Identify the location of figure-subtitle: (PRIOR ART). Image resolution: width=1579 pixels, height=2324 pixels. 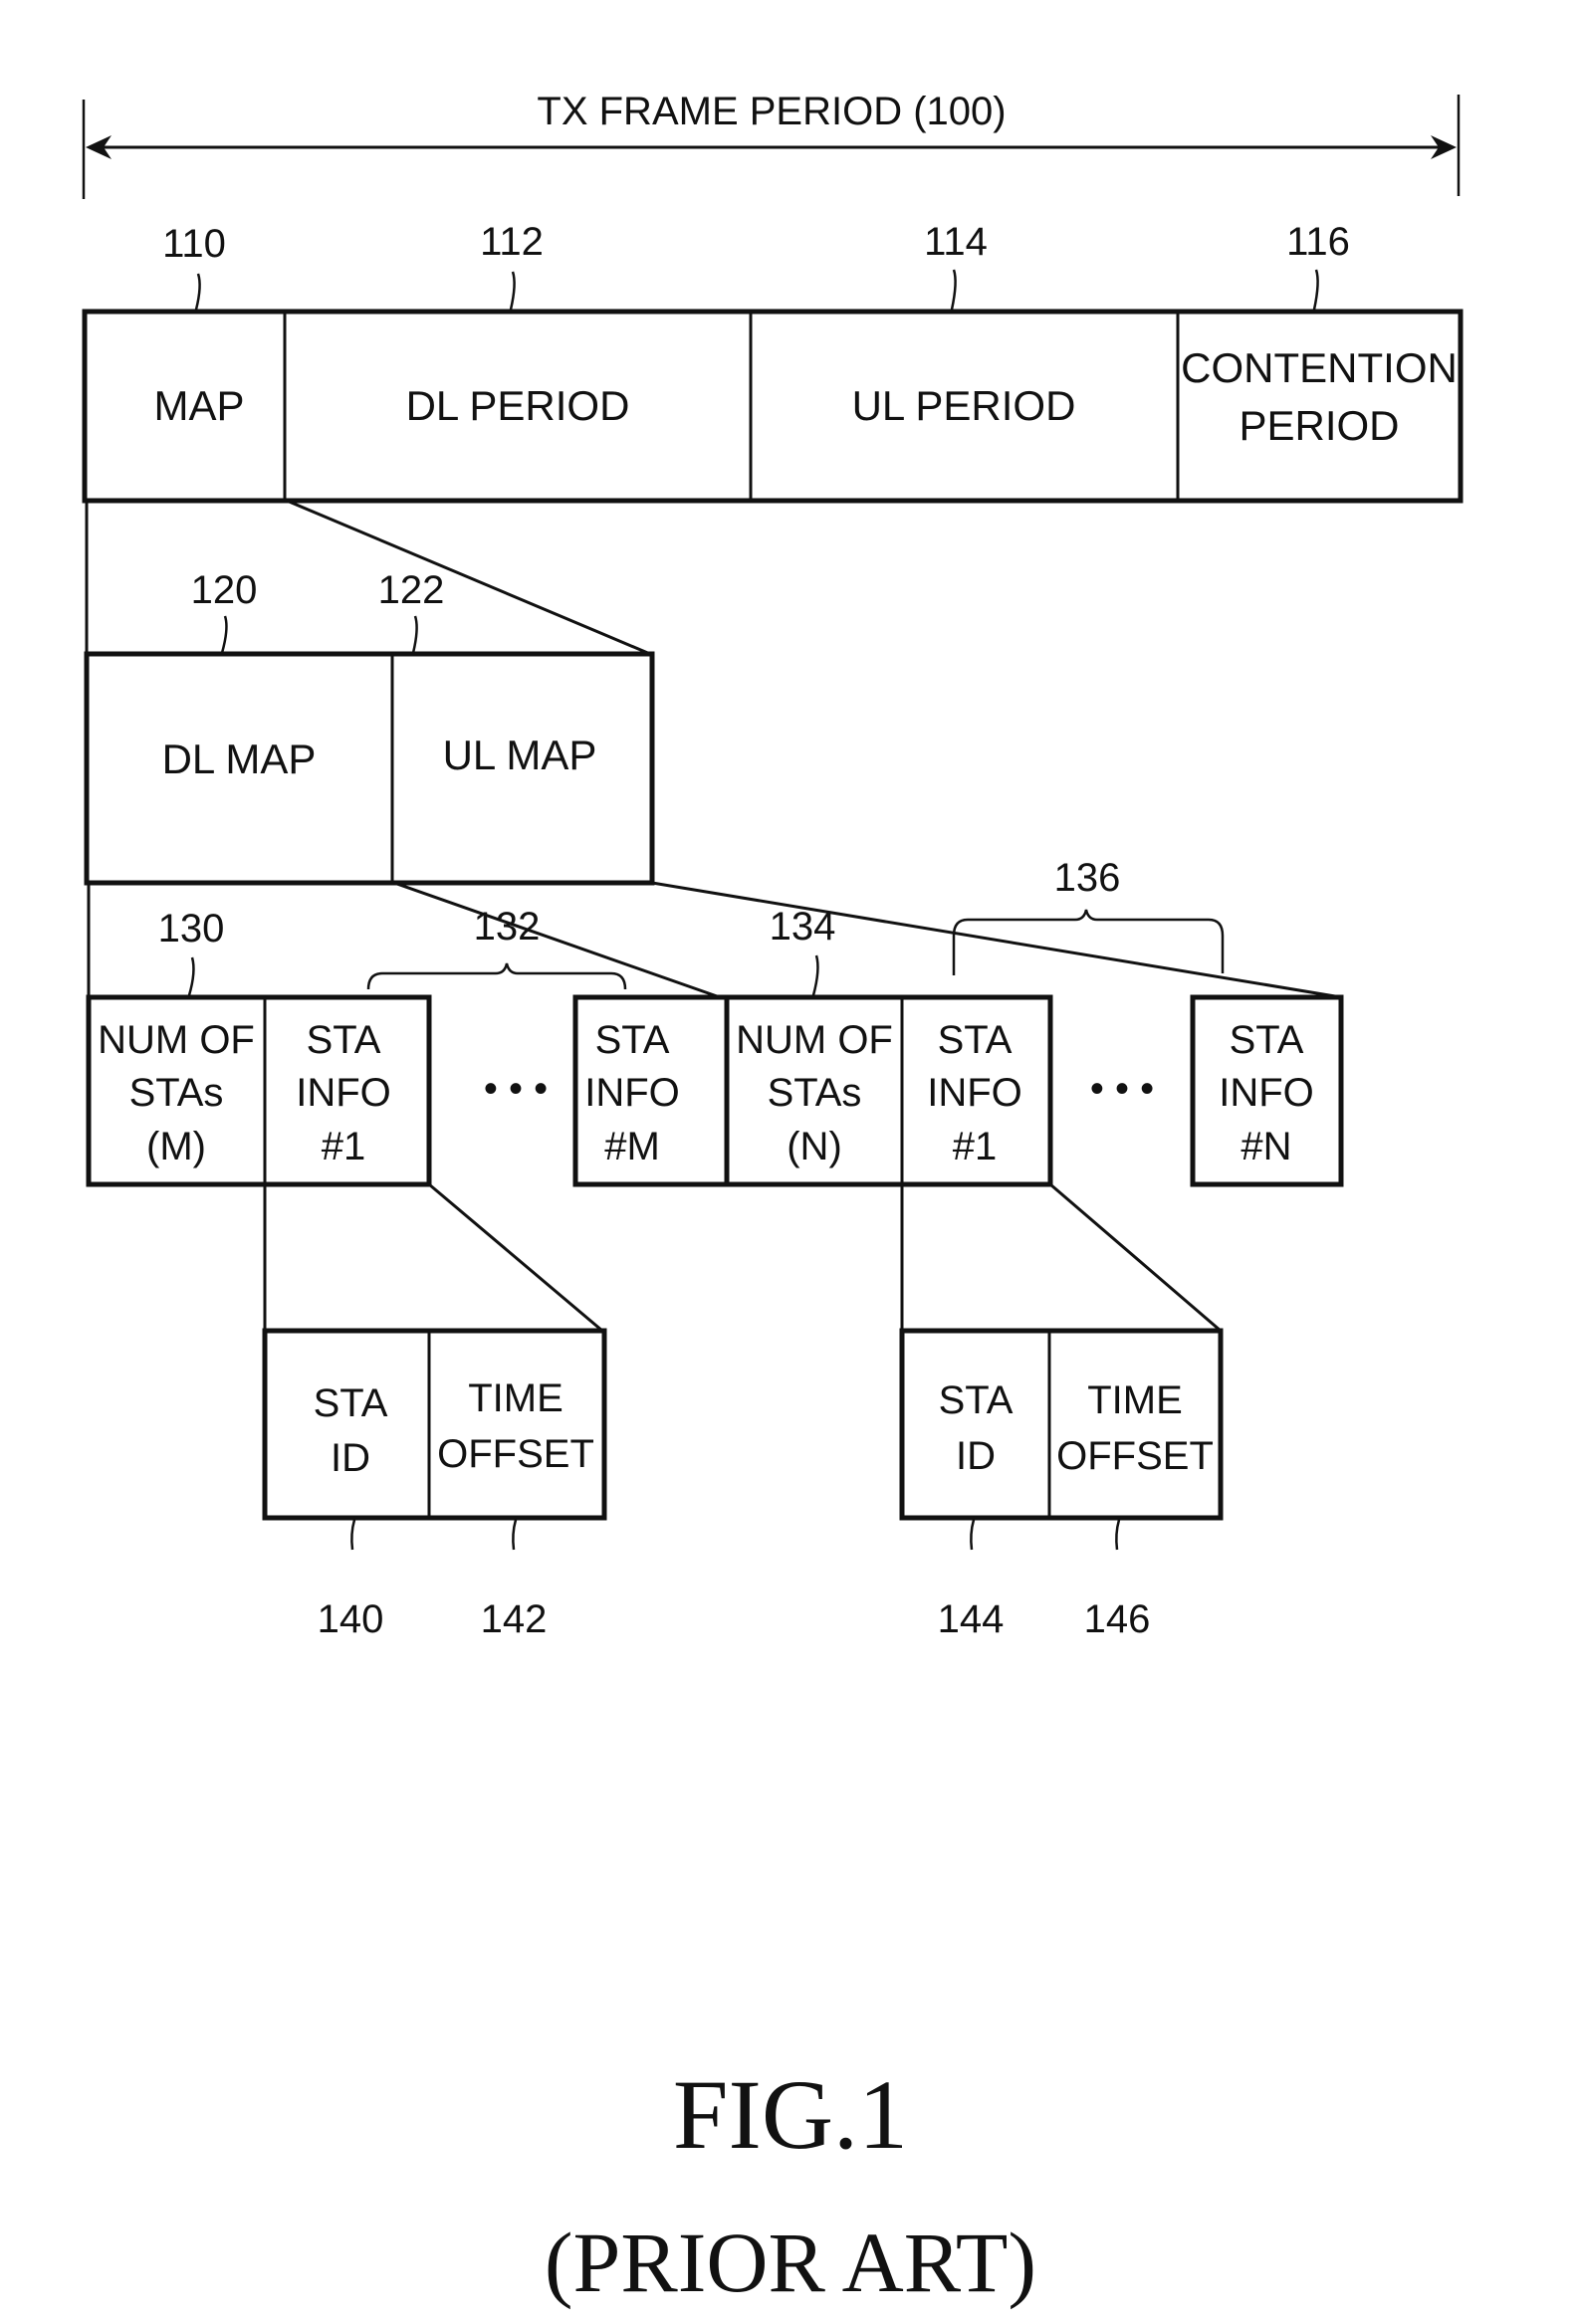
(790, 2262).